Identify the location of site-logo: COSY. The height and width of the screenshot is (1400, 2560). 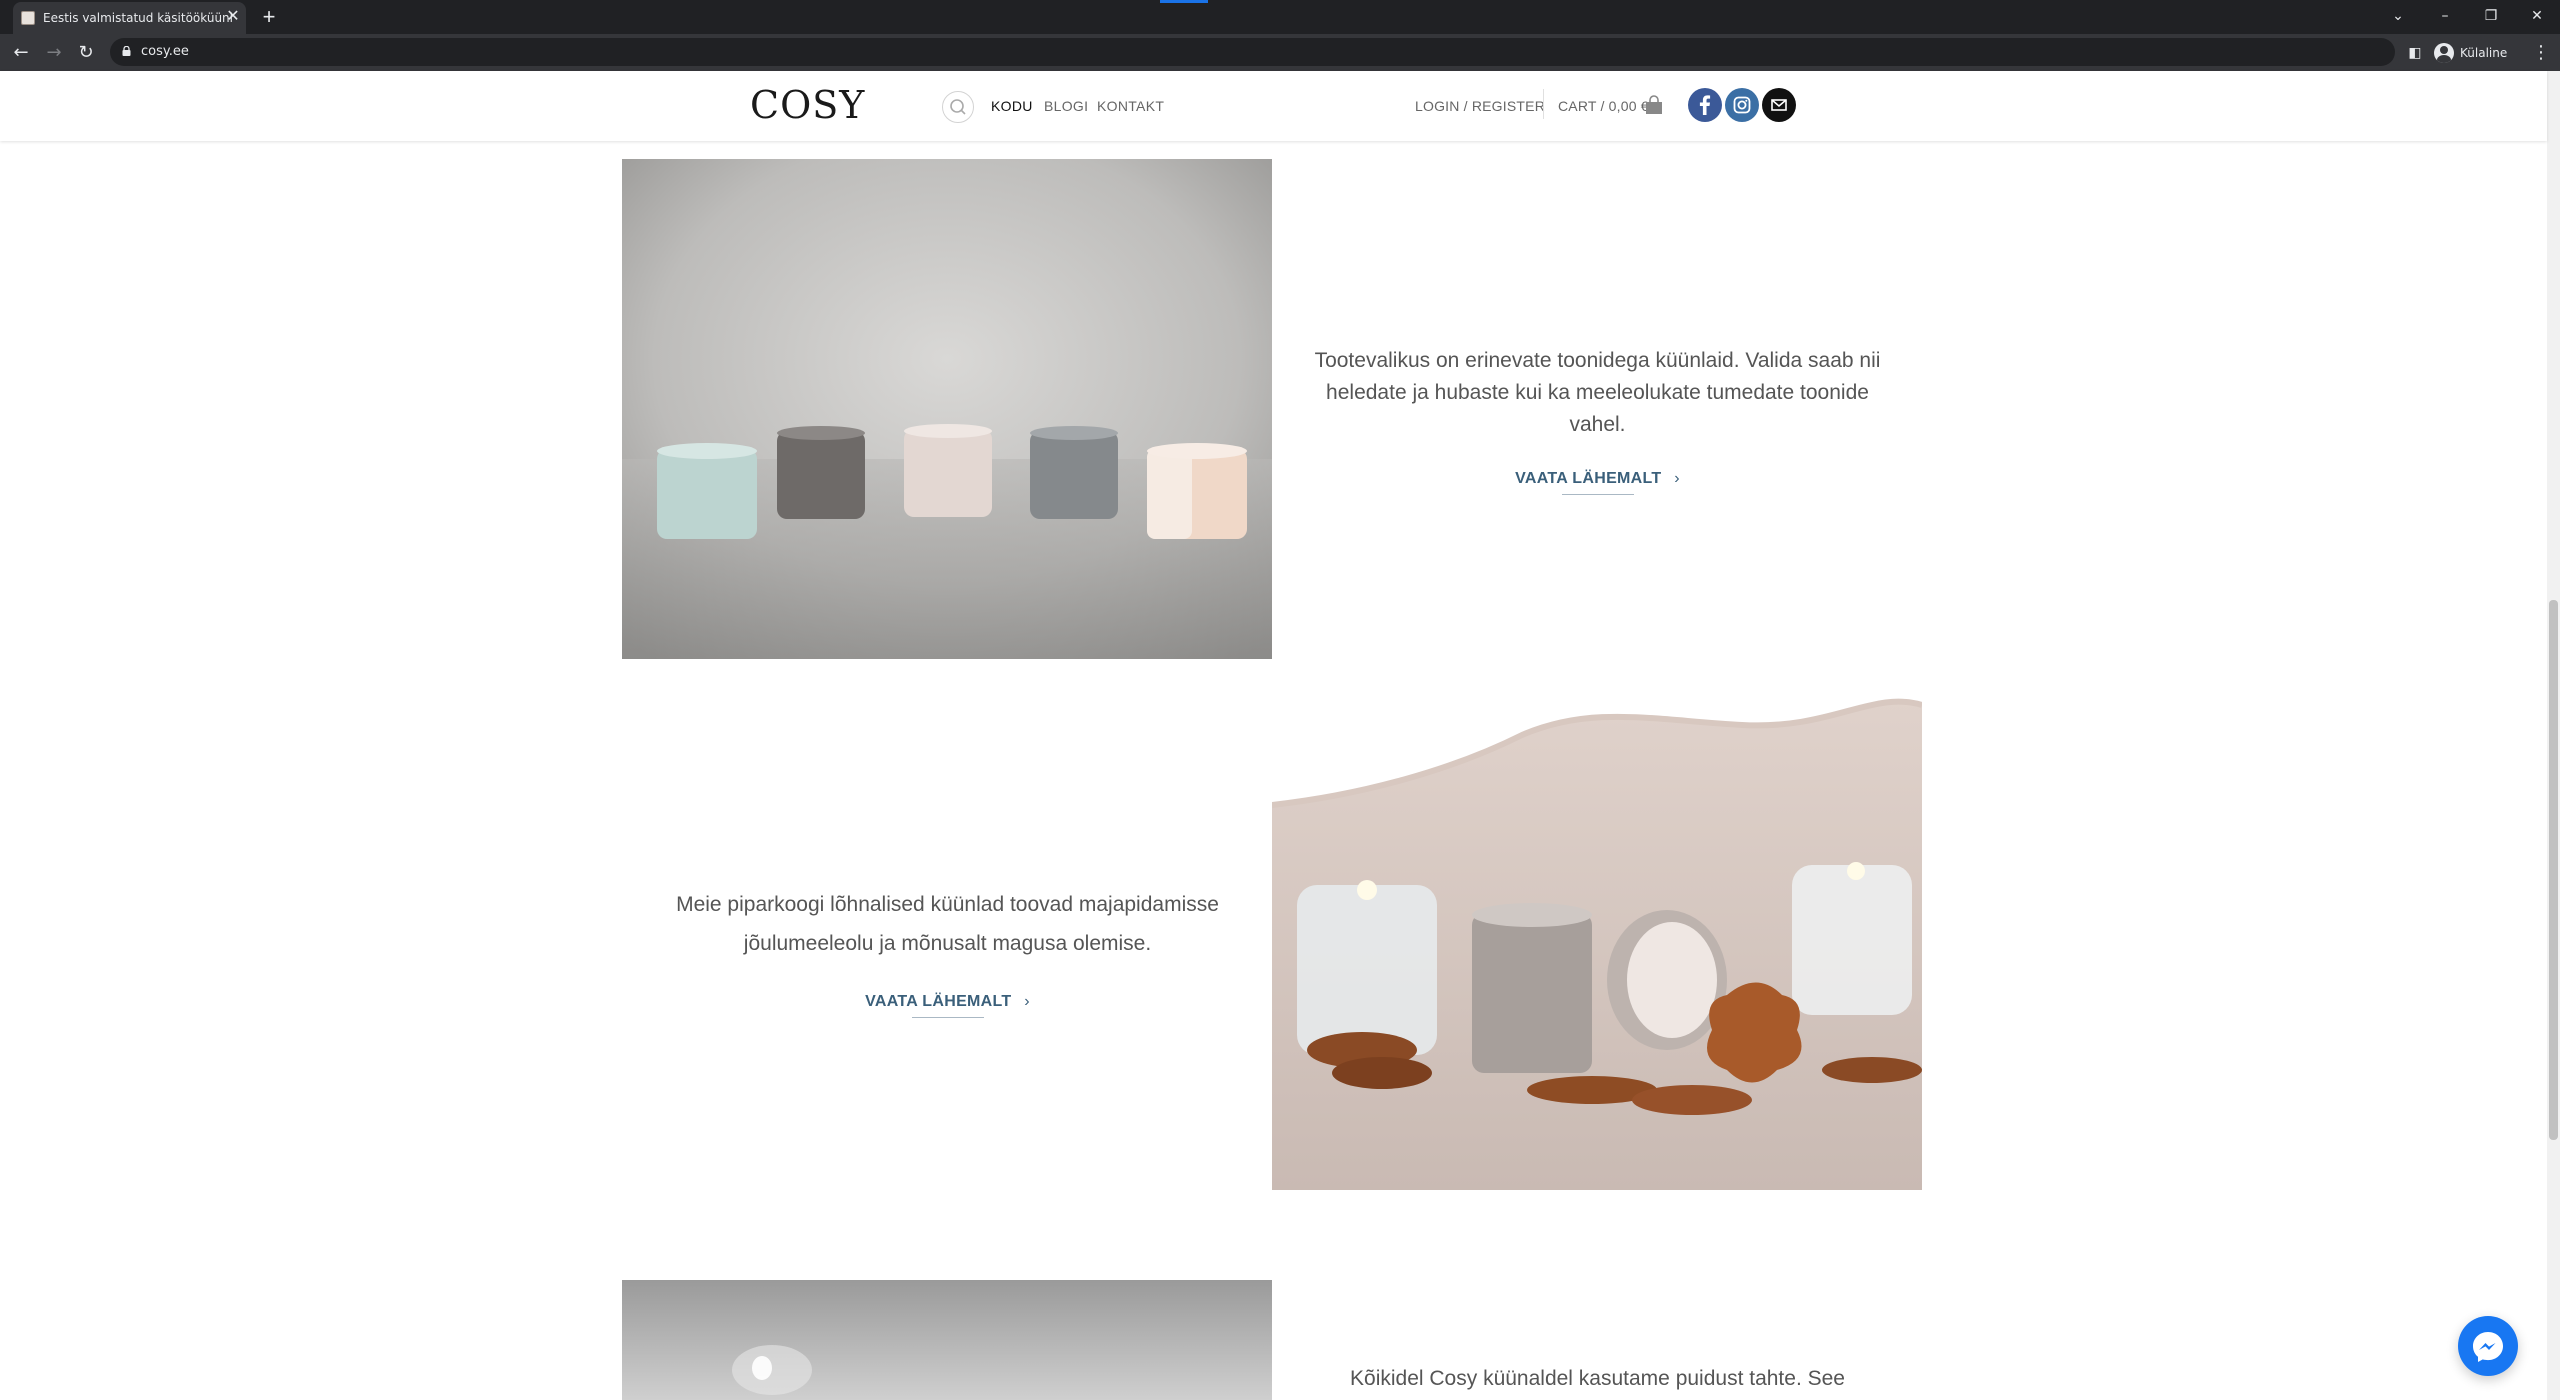
(807, 105).